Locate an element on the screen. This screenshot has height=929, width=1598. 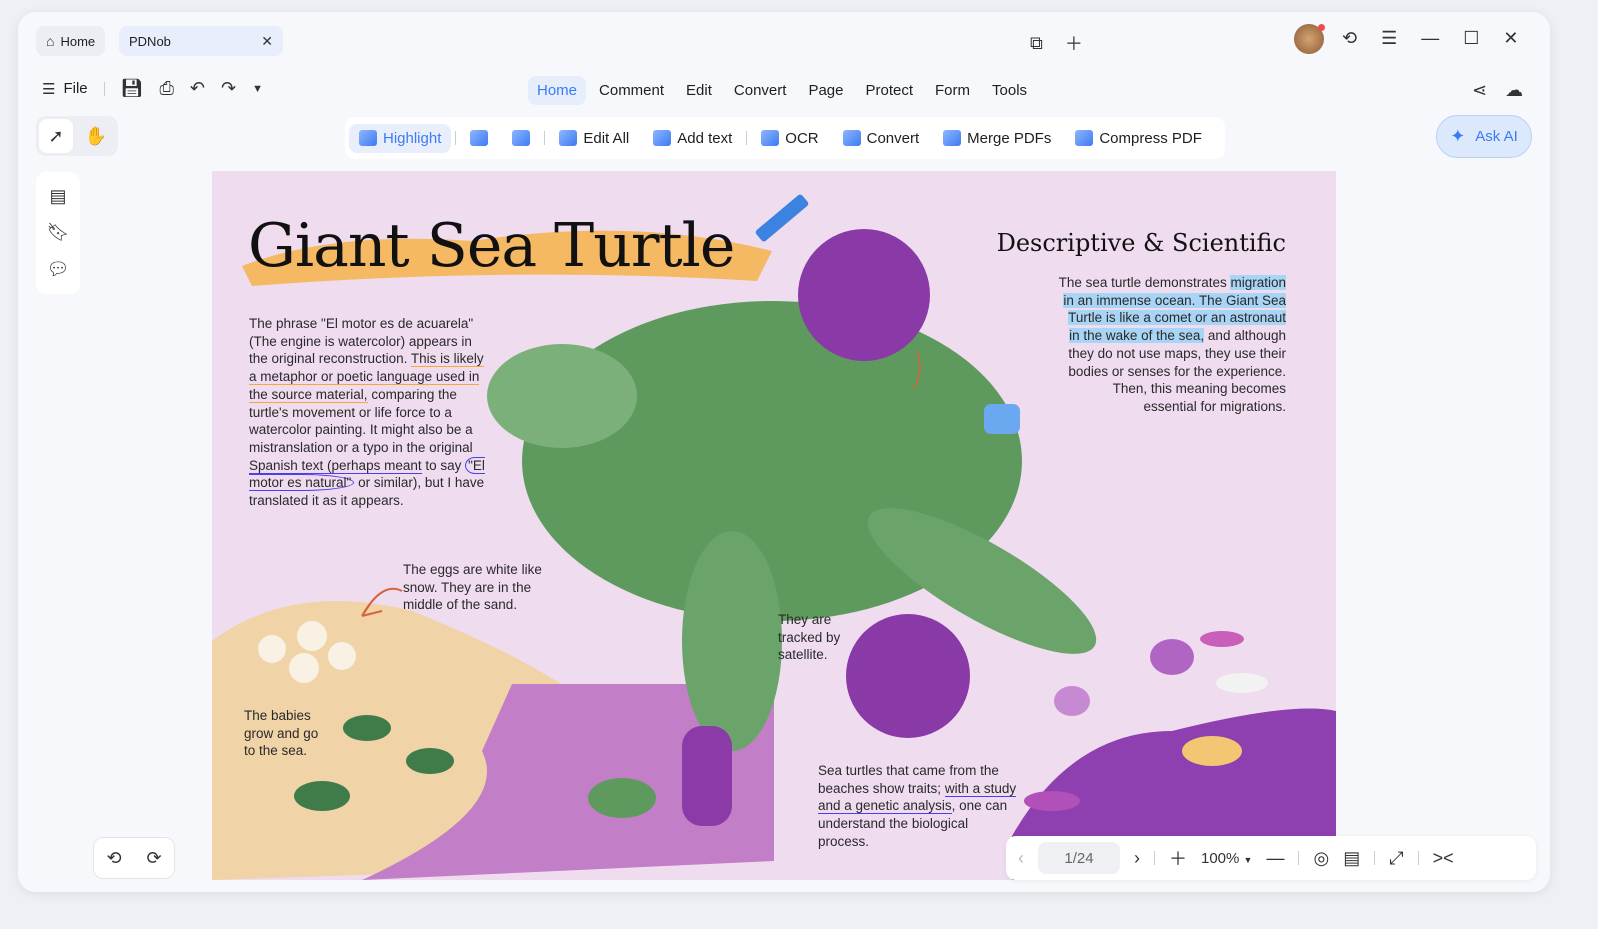
menu-page: Page is located at coordinates (825, 90).